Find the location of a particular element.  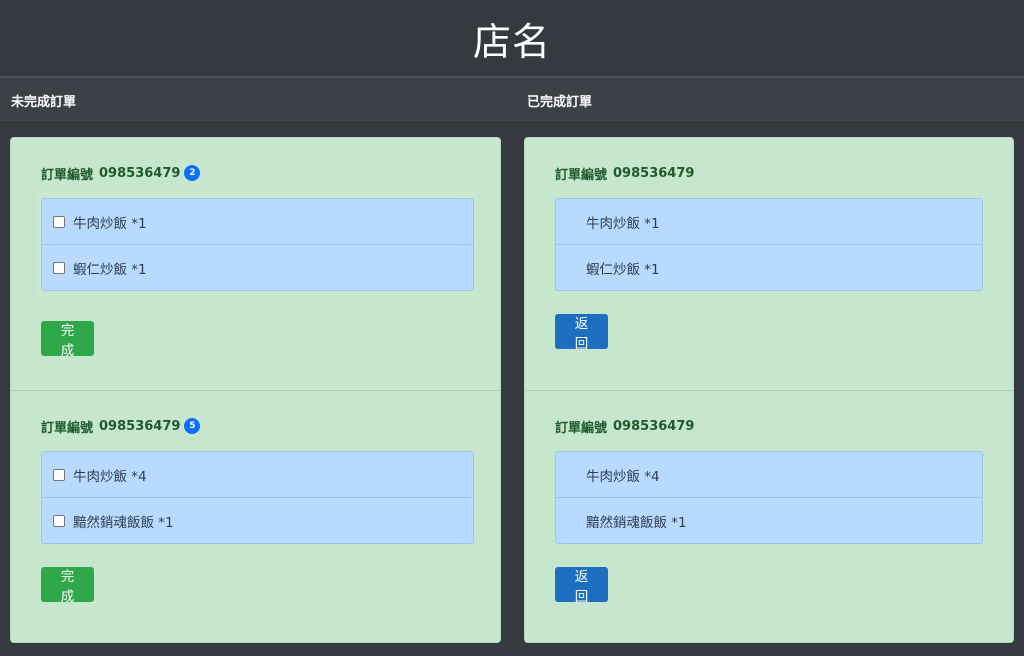

app-header: 店名 is located at coordinates (512, 39).